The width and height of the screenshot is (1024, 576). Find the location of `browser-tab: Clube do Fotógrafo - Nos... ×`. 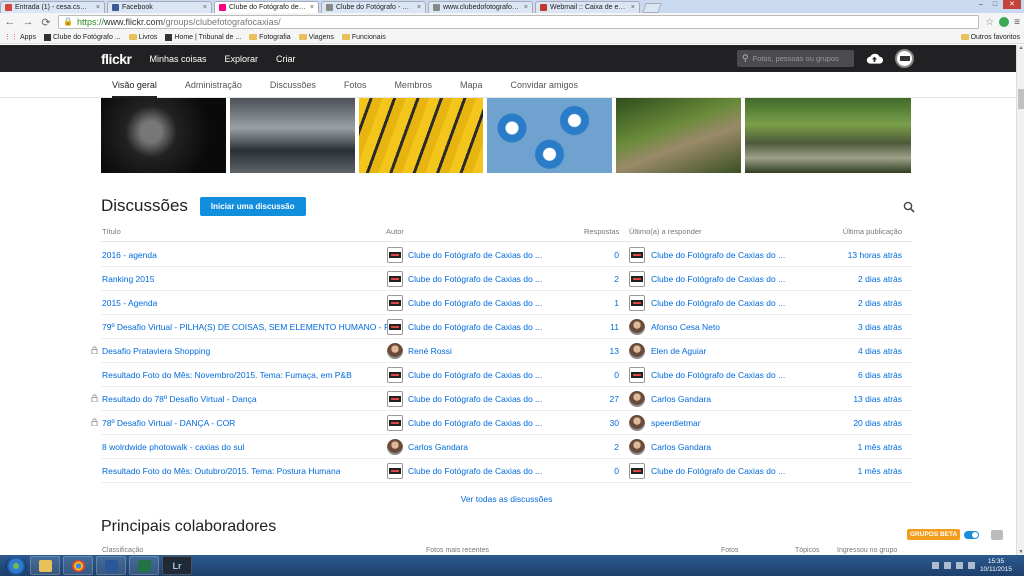

browser-tab: Clube do Fotógrafo - Nos... × is located at coordinates (373, 7).